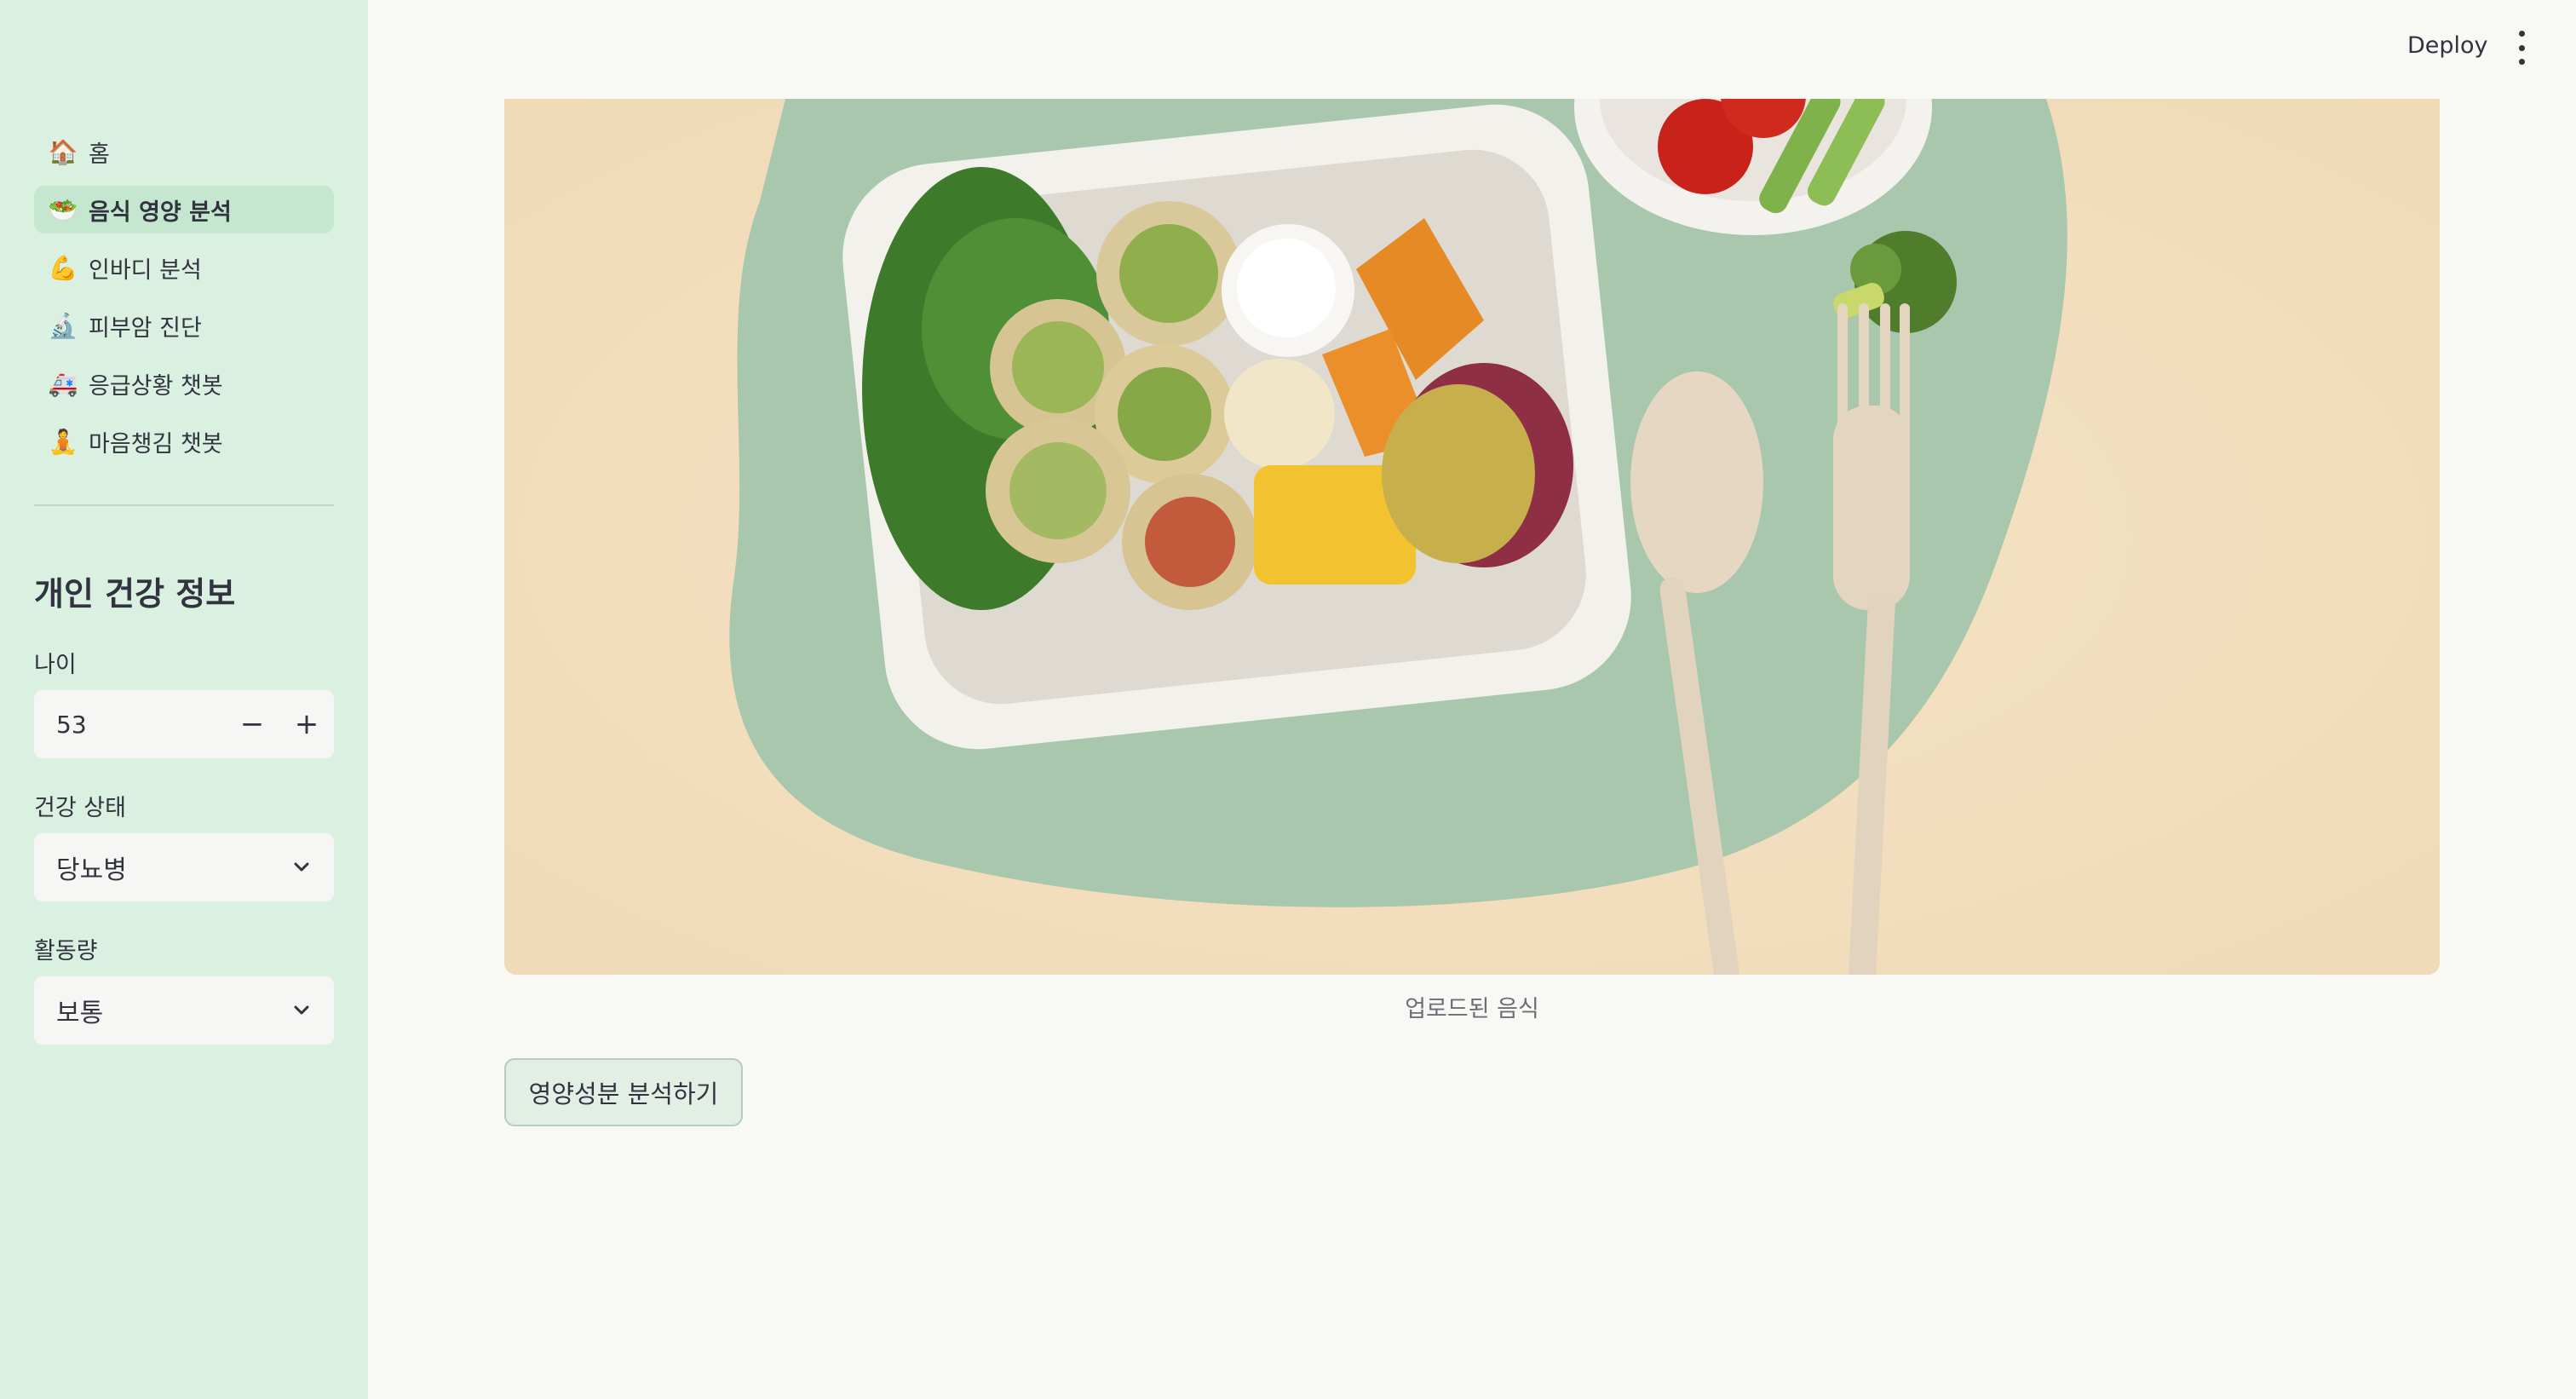  What do you see at coordinates (145, 270) in the screenshot?
I see `sidebar-item-label: 인바디 분석` at bounding box center [145, 270].